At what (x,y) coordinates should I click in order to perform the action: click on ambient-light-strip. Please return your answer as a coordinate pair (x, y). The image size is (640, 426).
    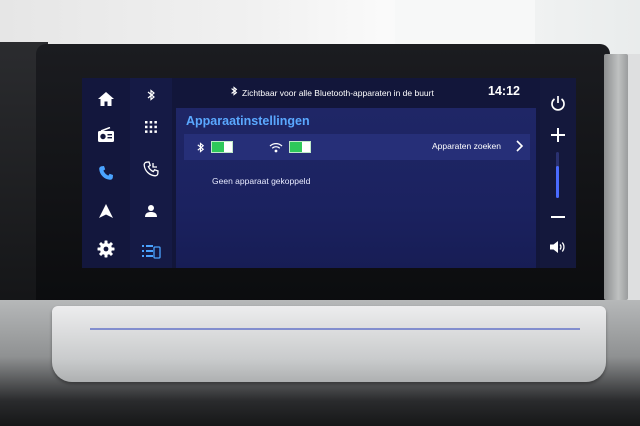
    Looking at the image, I should click on (335, 329).